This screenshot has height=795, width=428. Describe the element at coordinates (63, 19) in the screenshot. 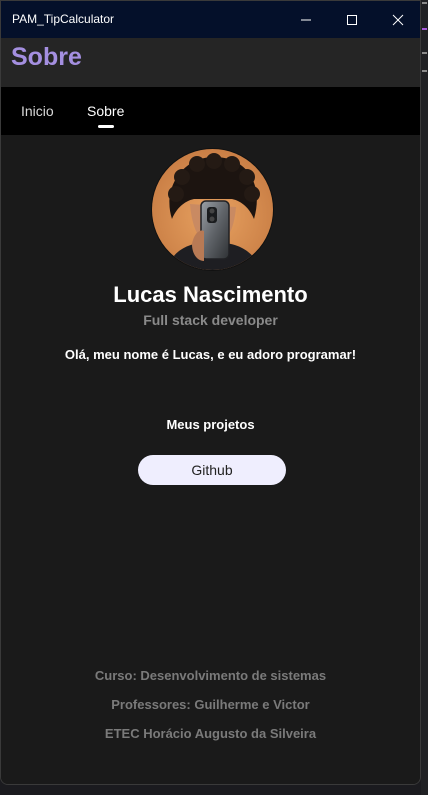

I see `window-title: PAM_TipCalculator` at that location.